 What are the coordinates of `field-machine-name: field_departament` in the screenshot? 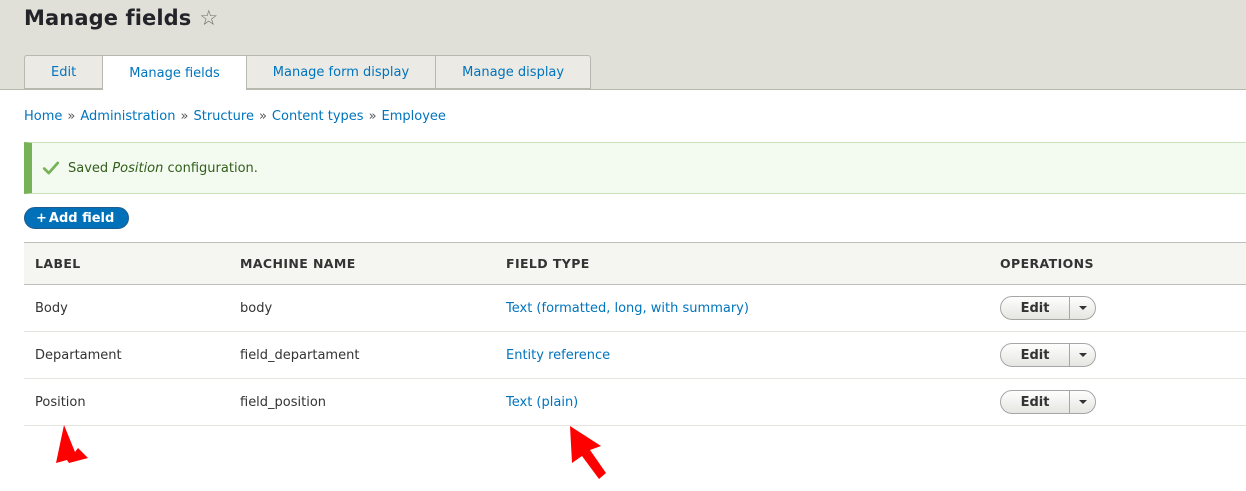 It's located at (362, 355).